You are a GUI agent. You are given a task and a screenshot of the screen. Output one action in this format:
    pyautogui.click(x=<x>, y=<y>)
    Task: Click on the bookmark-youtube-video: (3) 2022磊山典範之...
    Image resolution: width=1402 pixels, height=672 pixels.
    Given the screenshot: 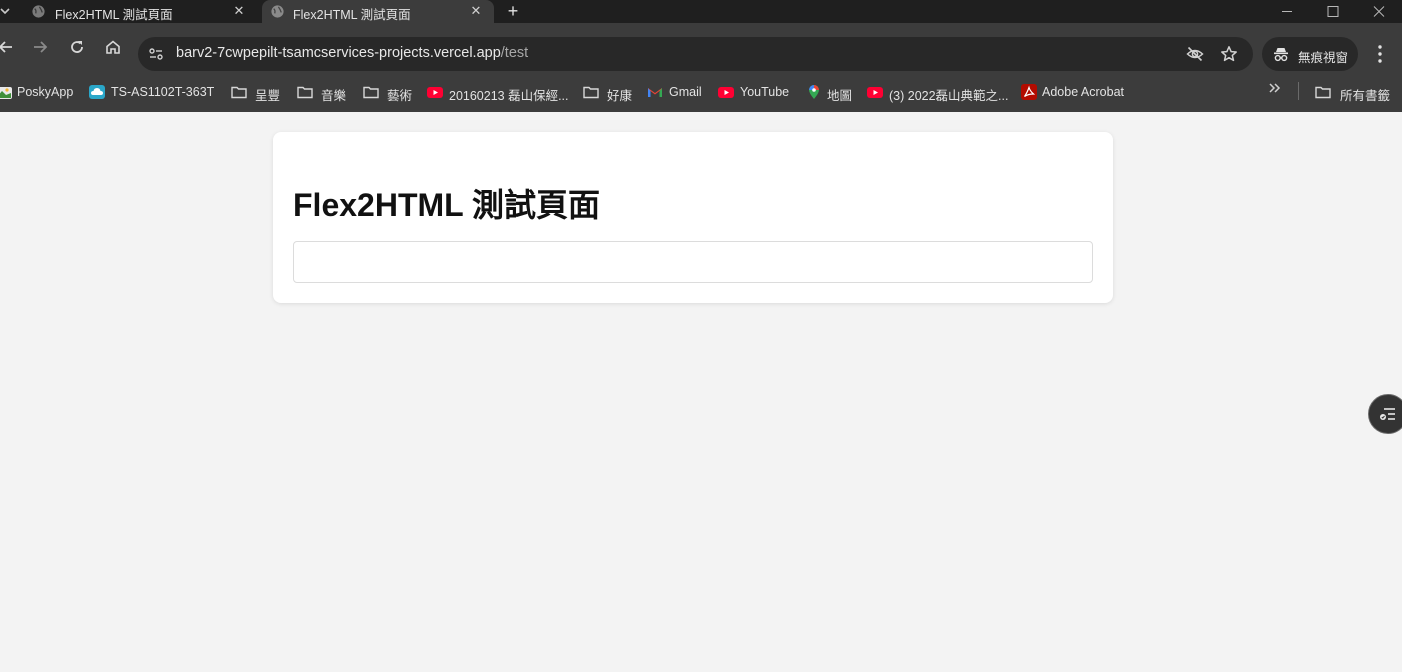 What is the action you would take?
    pyautogui.click(x=939, y=93)
    